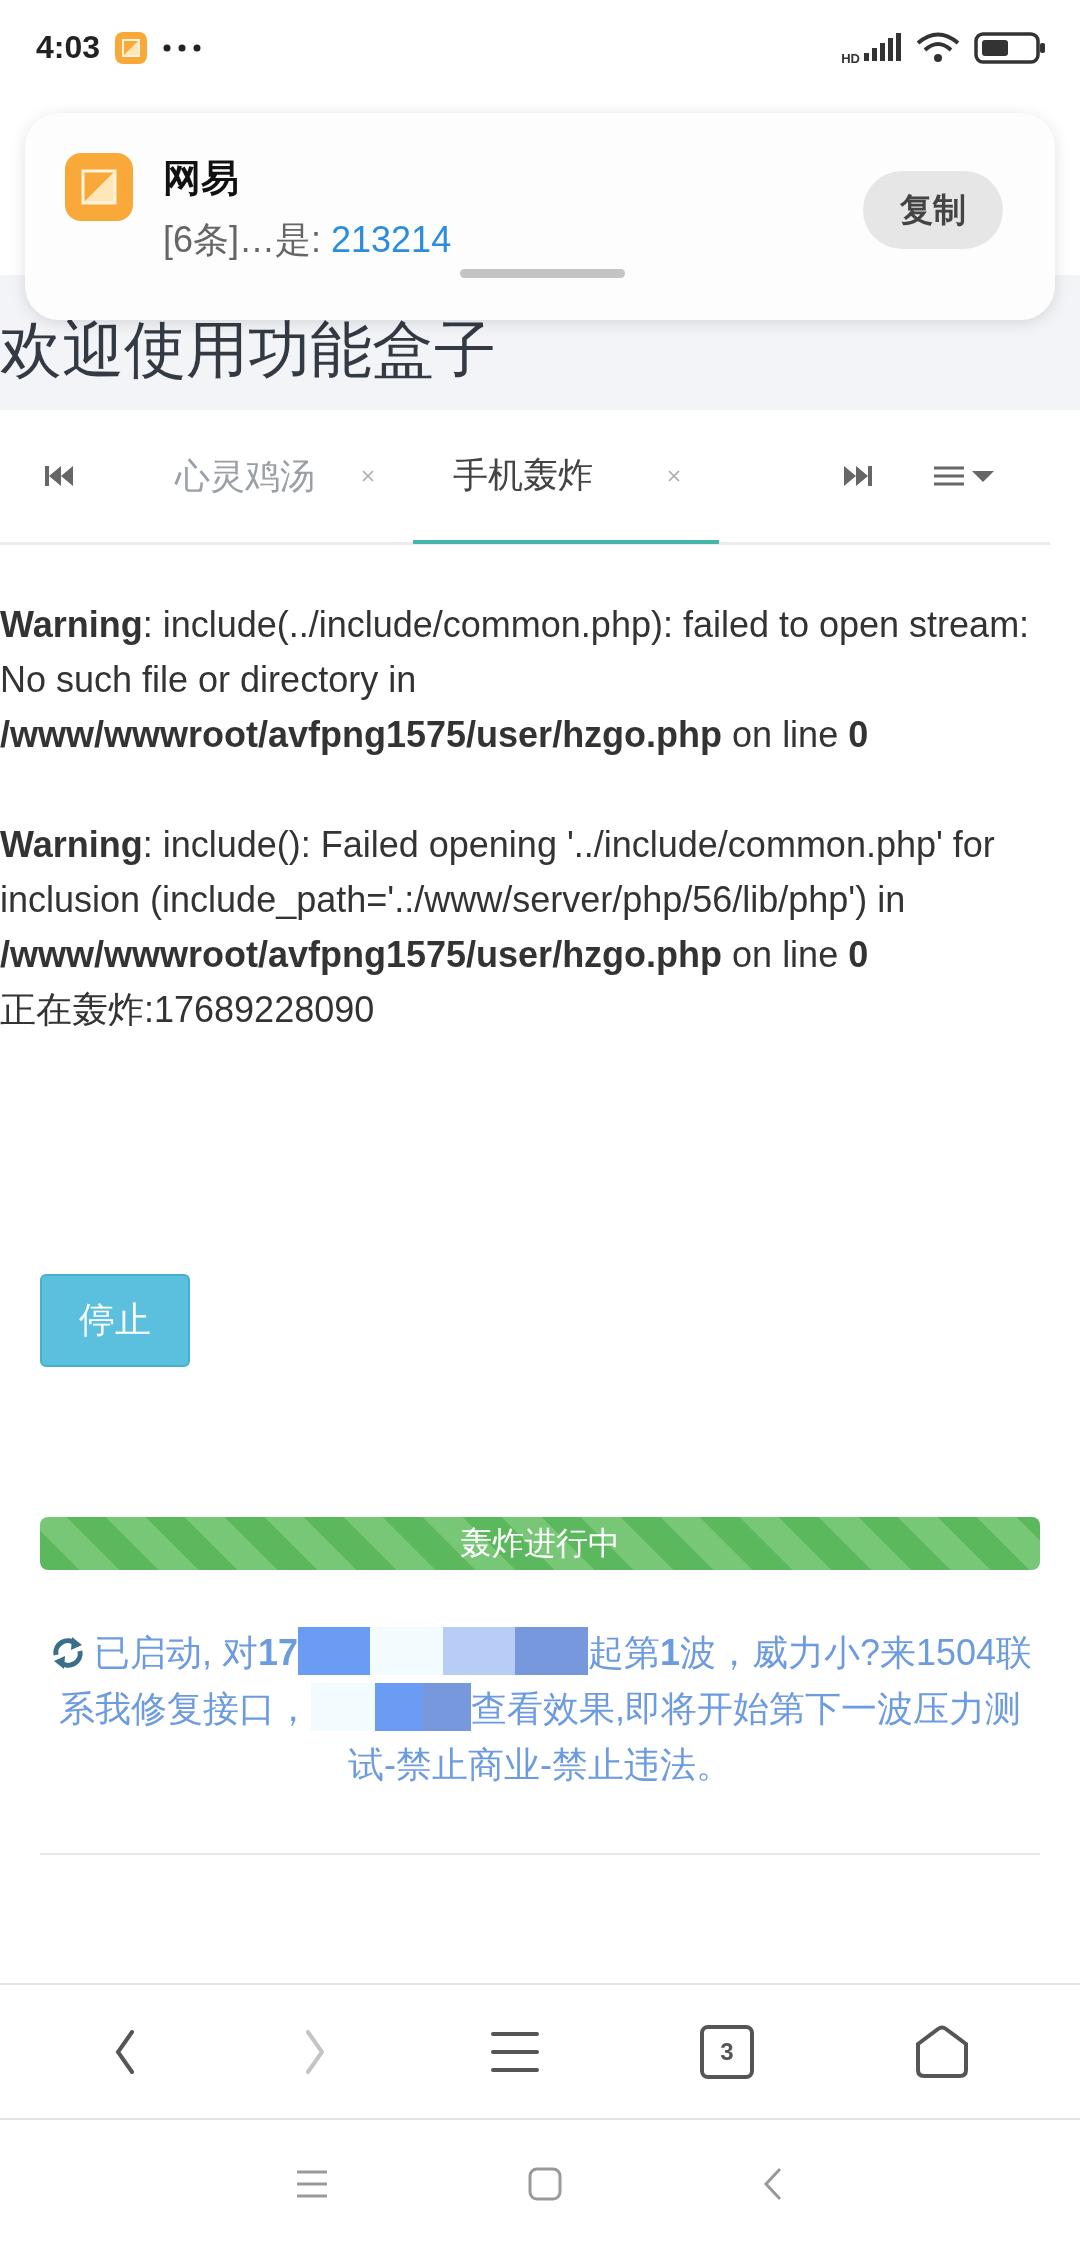 Image resolution: width=1080 pixels, height=2248 pixels. What do you see at coordinates (515, 2051) in the screenshot?
I see `menu-icon` at bounding box center [515, 2051].